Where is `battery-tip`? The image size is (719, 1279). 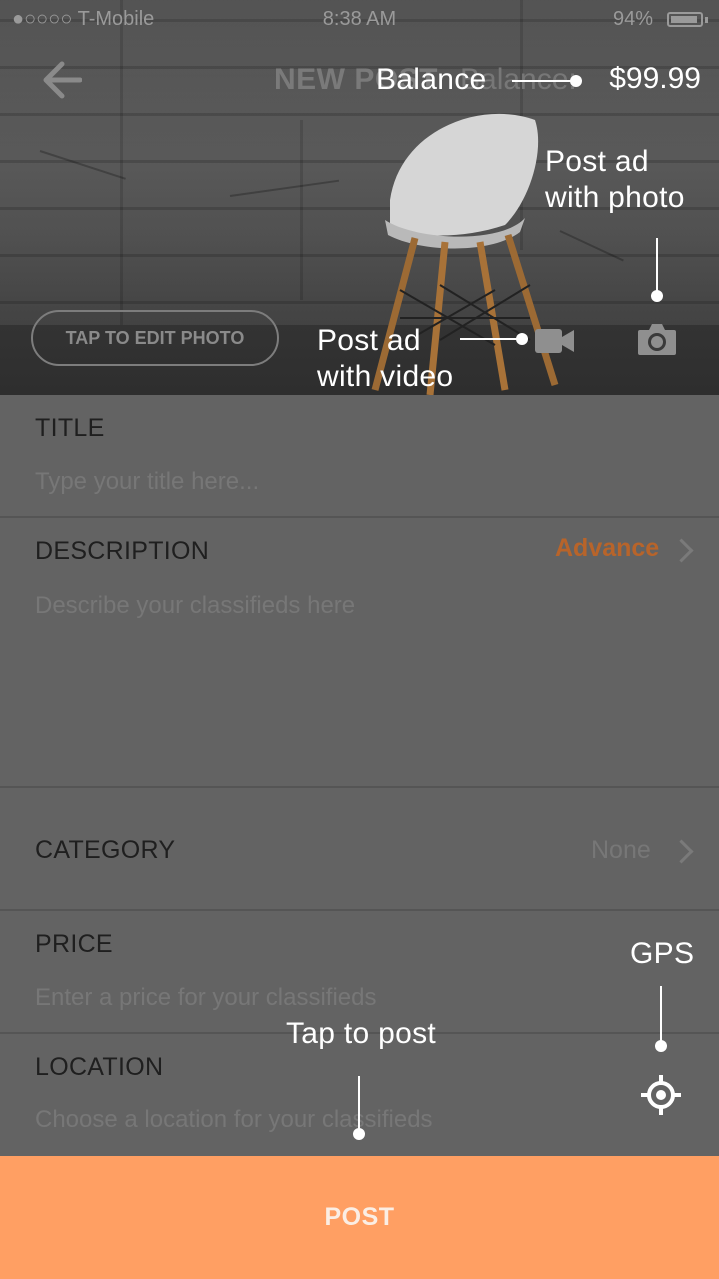 battery-tip is located at coordinates (706, 20).